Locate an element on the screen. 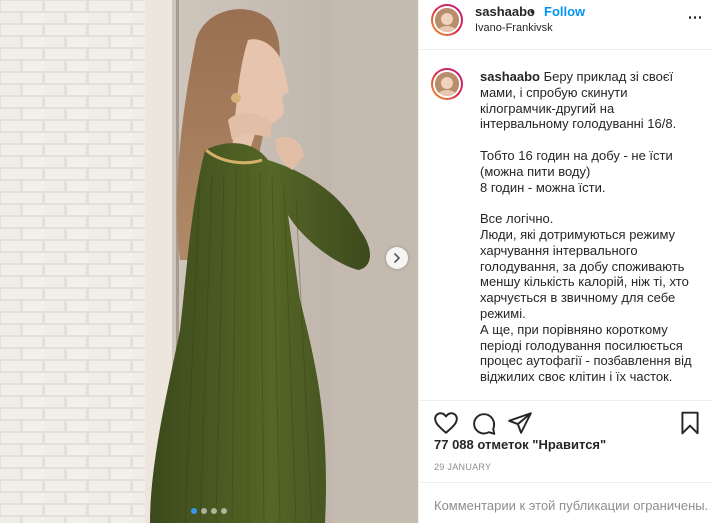 This screenshot has width=713, height=523. paper-plane-icon is located at coordinates (520, 423).